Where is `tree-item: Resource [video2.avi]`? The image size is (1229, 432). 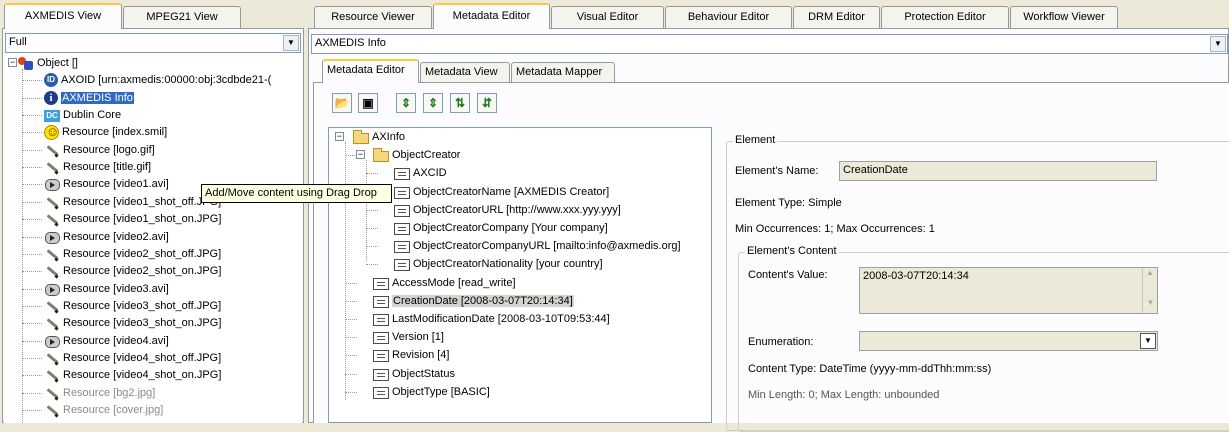 tree-item: Resource [video2.avi] is located at coordinates (95, 237).